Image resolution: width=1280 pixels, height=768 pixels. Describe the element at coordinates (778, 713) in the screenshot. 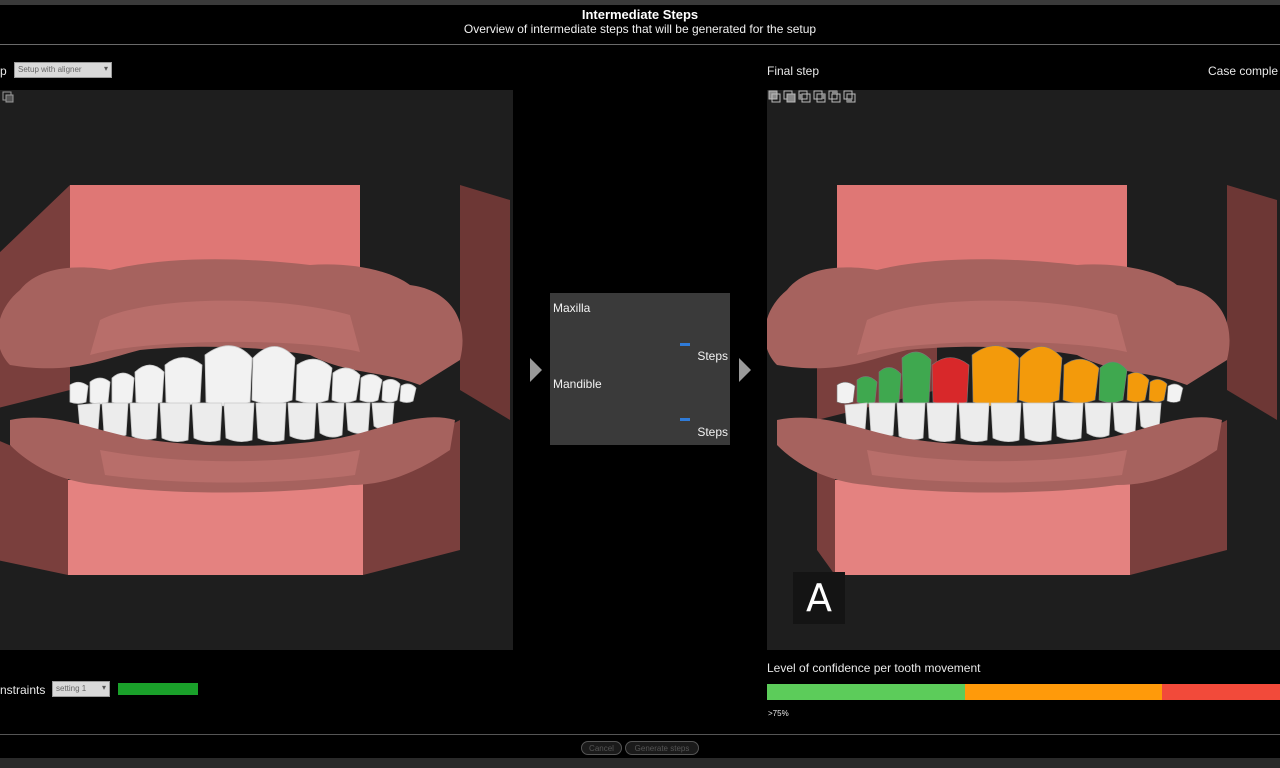

I see `confidence-percent-label: >75%` at that location.